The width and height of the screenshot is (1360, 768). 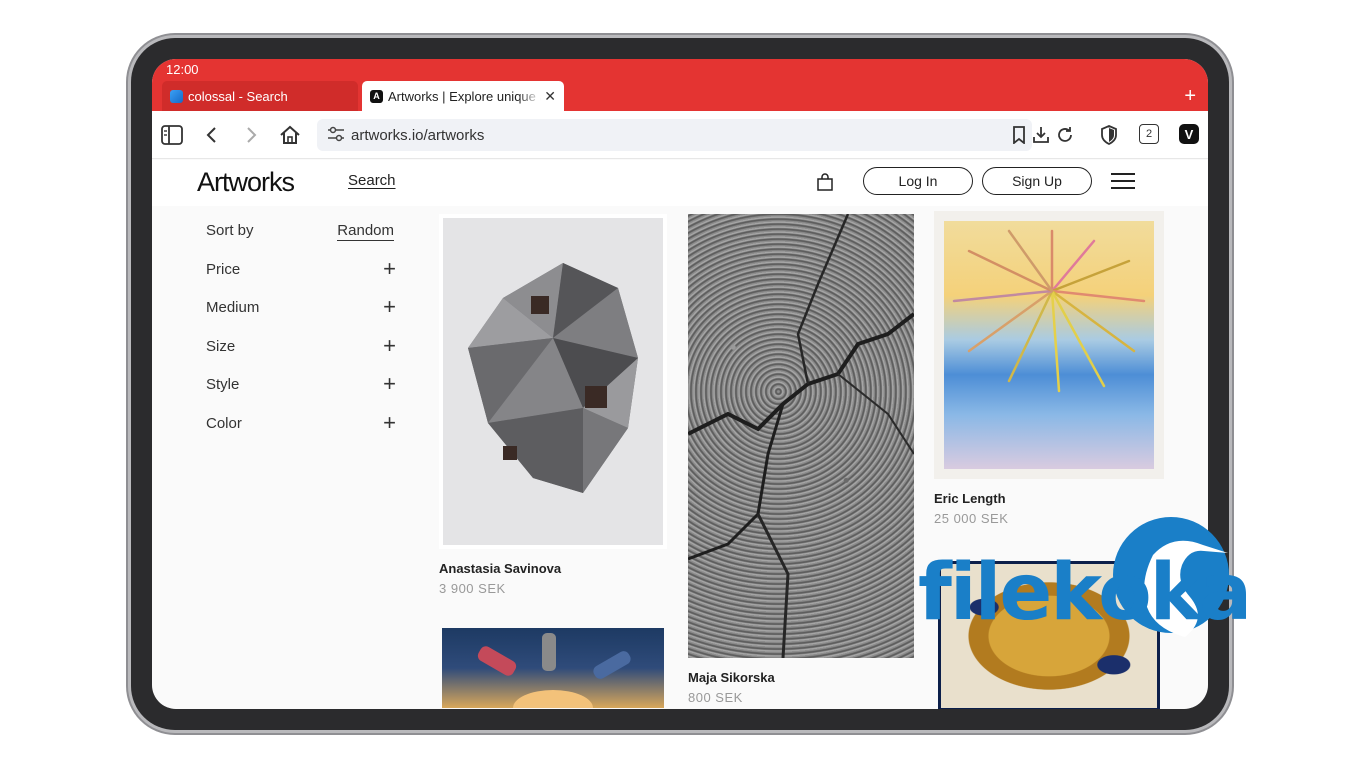 I want to click on filter-size: Size +, so click(x=301, y=354).